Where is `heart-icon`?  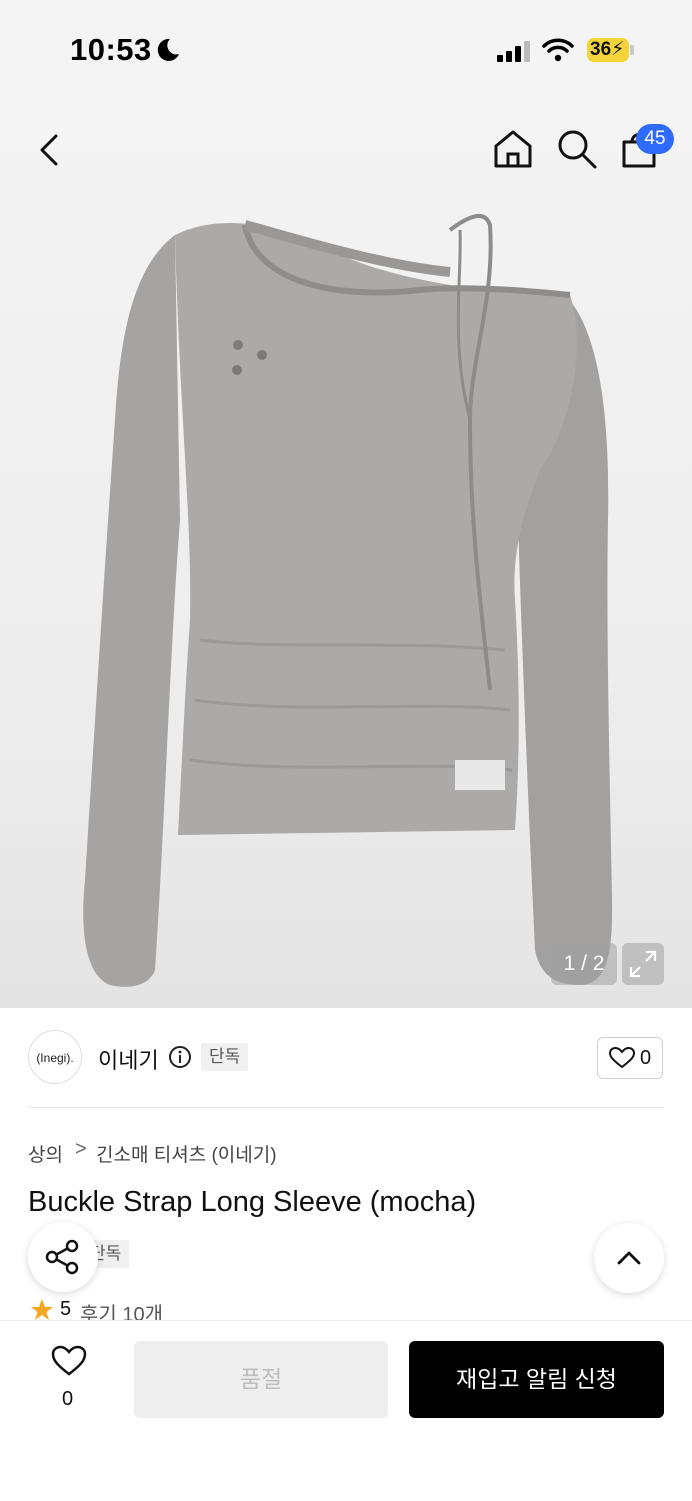 heart-icon is located at coordinates (622, 1058).